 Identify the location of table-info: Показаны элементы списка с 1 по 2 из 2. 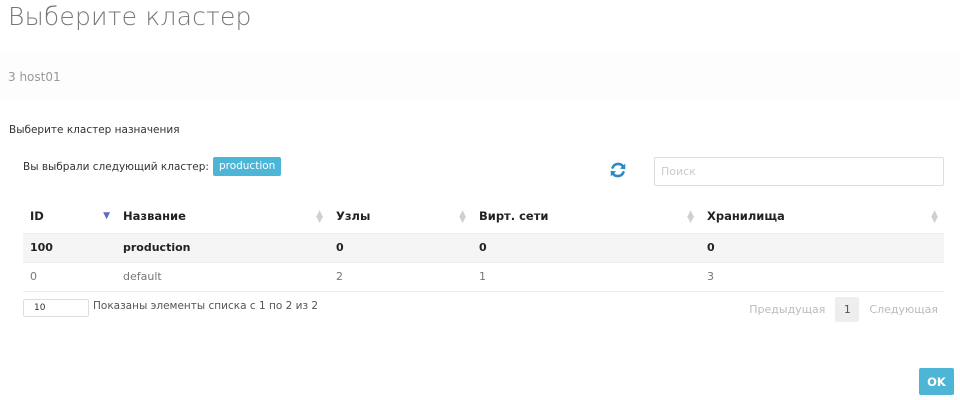
(206, 306).